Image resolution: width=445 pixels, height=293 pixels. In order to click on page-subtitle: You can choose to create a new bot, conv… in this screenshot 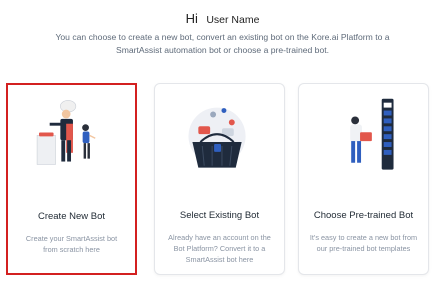, I will do `click(222, 43)`.